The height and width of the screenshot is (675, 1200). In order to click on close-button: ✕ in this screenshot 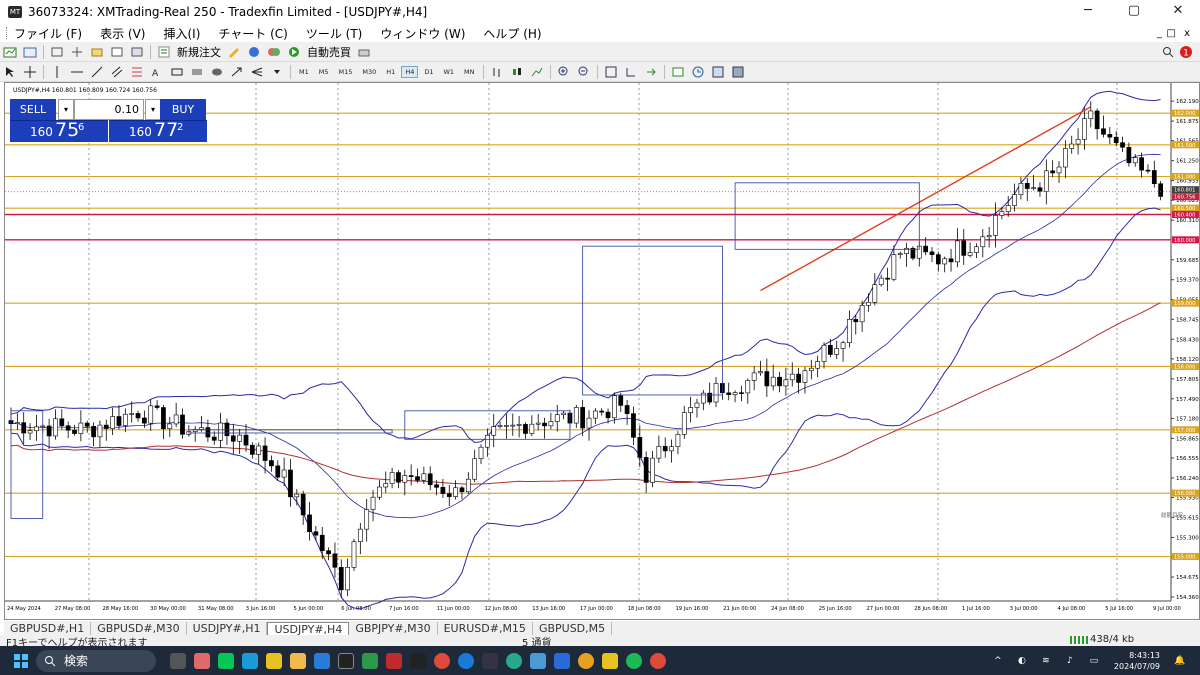, I will do `click(1178, 12)`.